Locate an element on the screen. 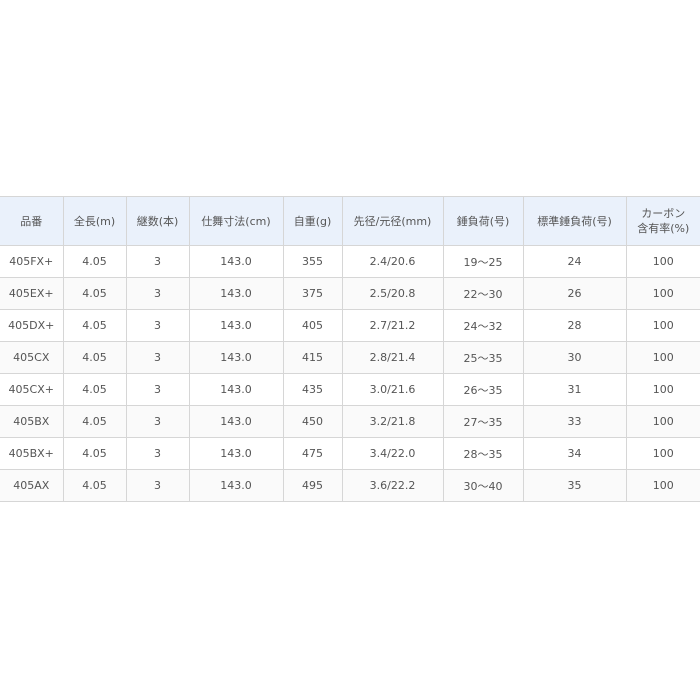 Image resolution: width=700 pixels, height=700 pixels. cell-tip-butt-diameter: 2.5/20.8 is located at coordinates (392, 293).